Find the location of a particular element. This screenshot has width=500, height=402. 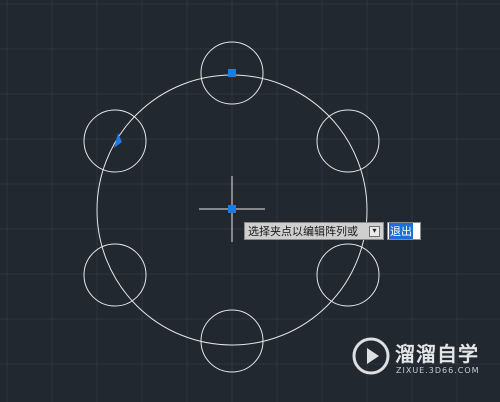

play-logo-icon is located at coordinates (371, 356).